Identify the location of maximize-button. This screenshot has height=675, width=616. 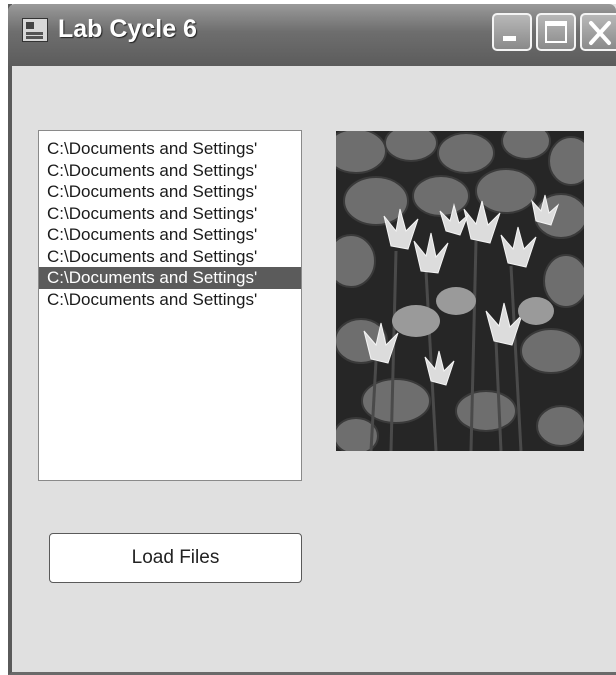
(556, 32).